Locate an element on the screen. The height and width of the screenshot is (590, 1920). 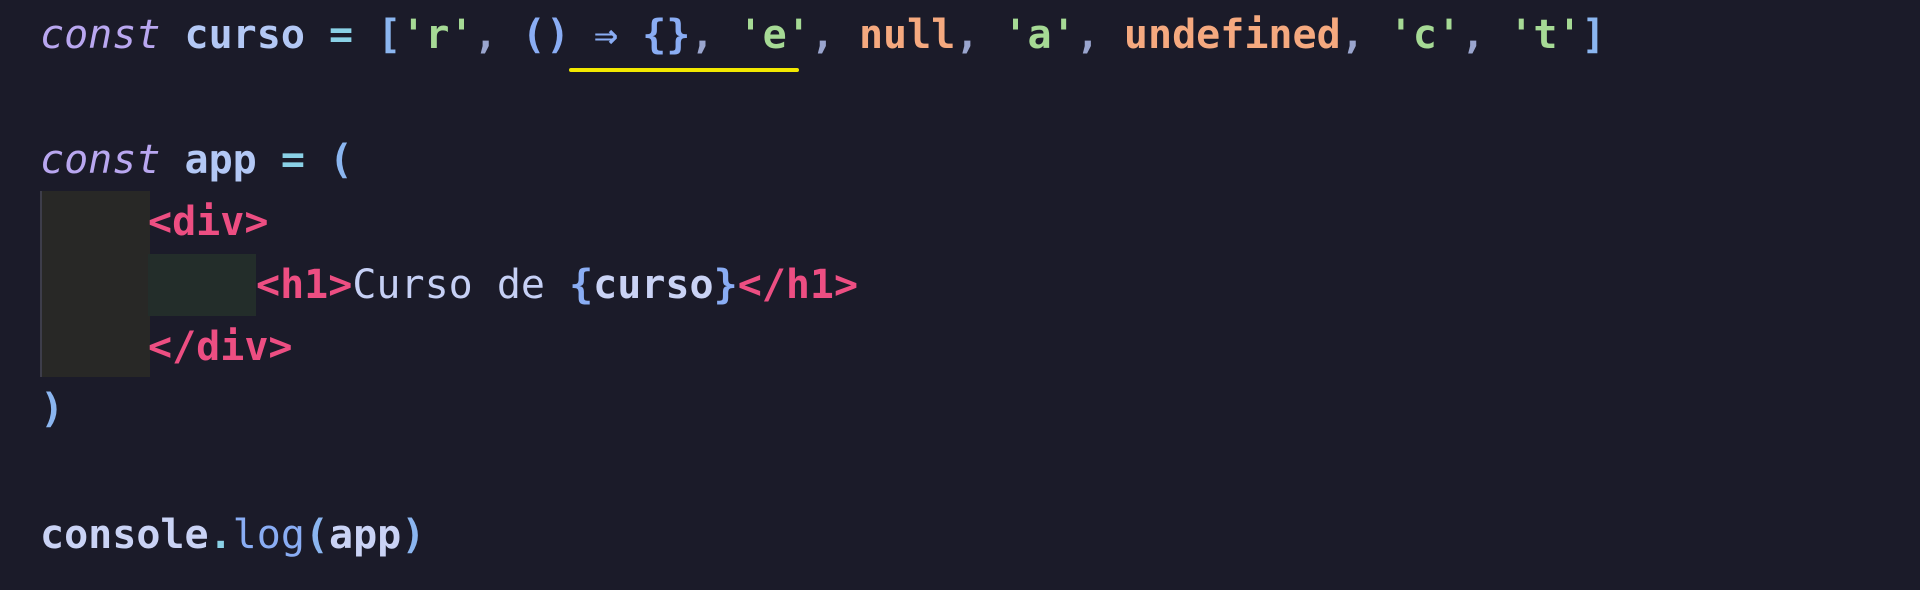
brace-close: } is located at coordinates (725, 285).